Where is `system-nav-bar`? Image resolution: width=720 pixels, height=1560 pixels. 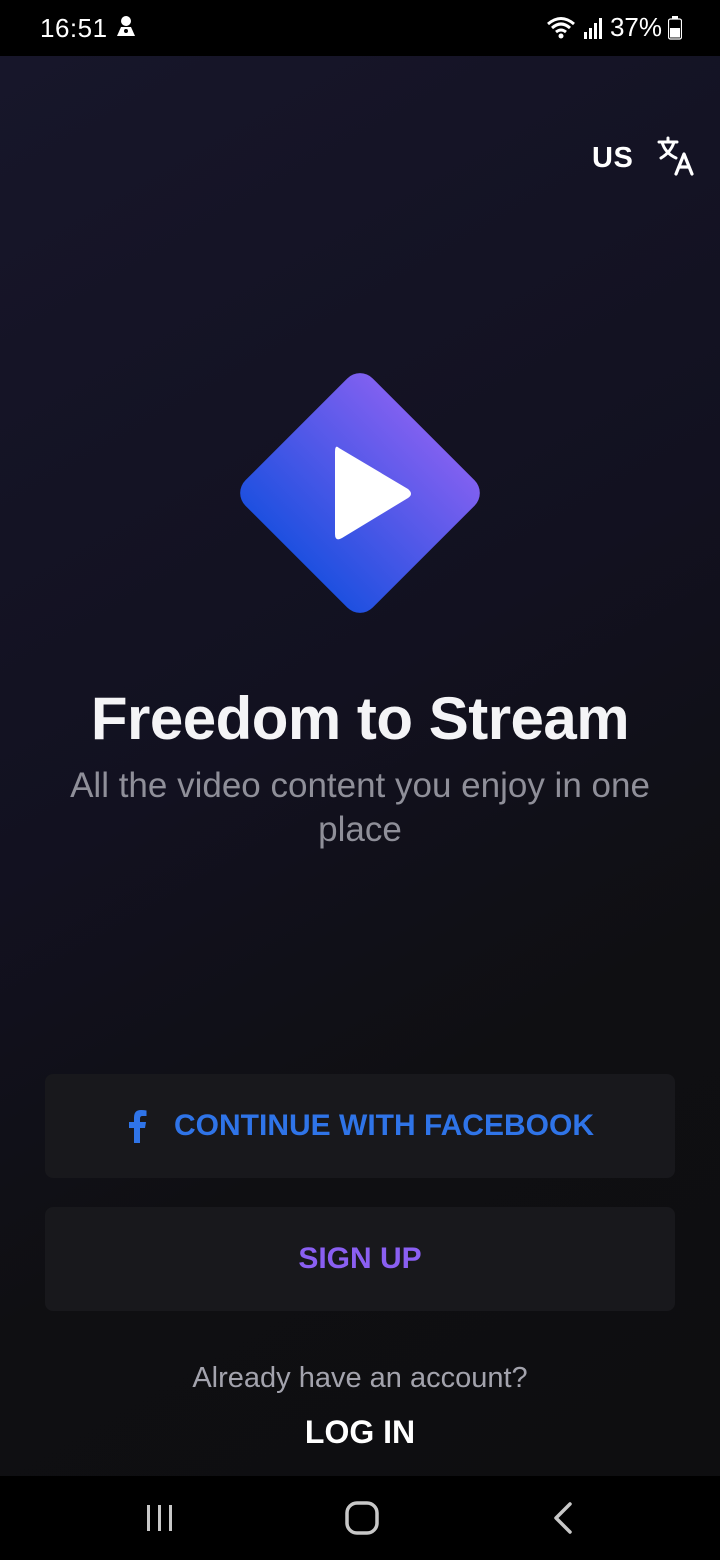 system-nav-bar is located at coordinates (360, 1518).